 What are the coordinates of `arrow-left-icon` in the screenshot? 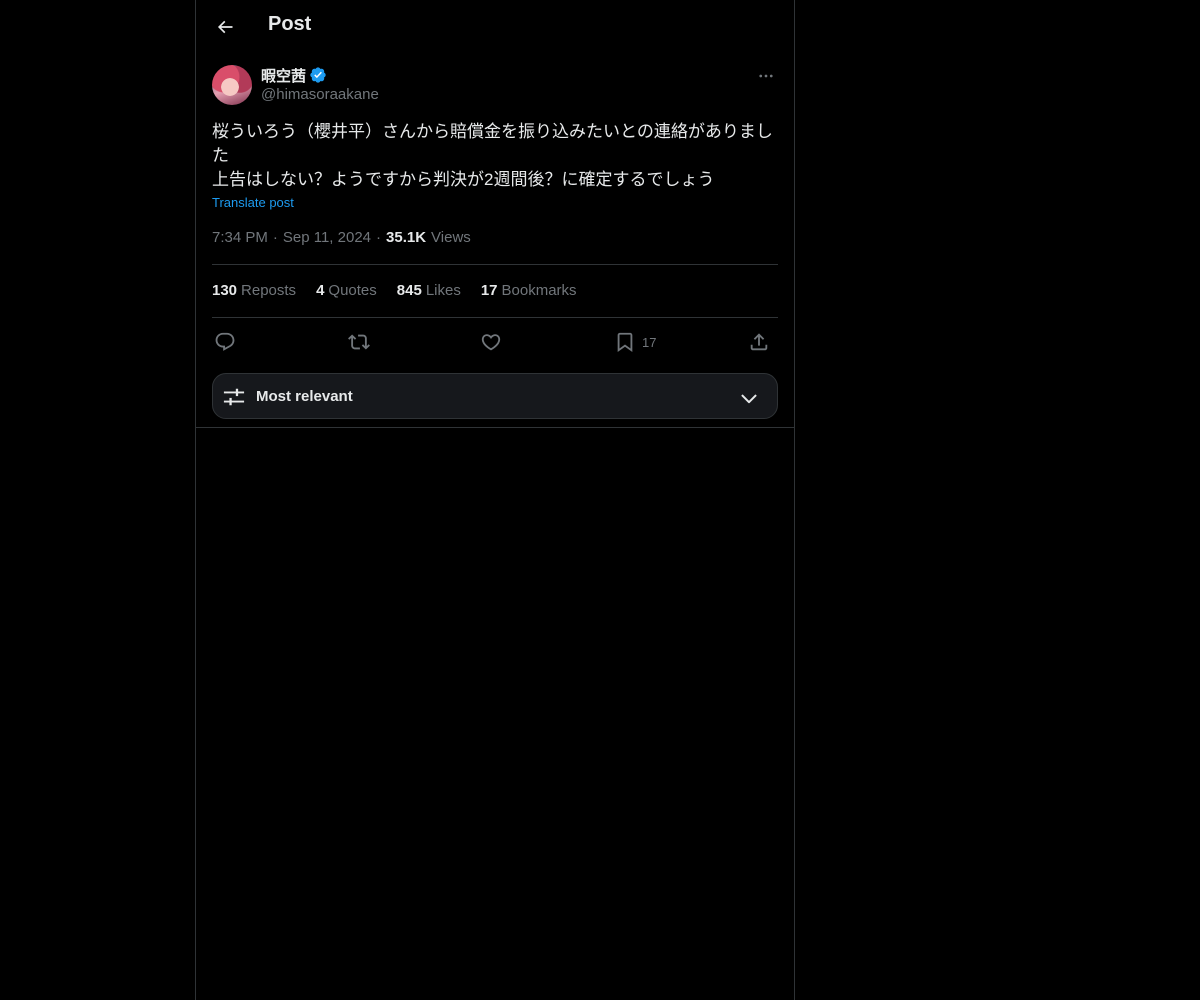 It's located at (225, 27).